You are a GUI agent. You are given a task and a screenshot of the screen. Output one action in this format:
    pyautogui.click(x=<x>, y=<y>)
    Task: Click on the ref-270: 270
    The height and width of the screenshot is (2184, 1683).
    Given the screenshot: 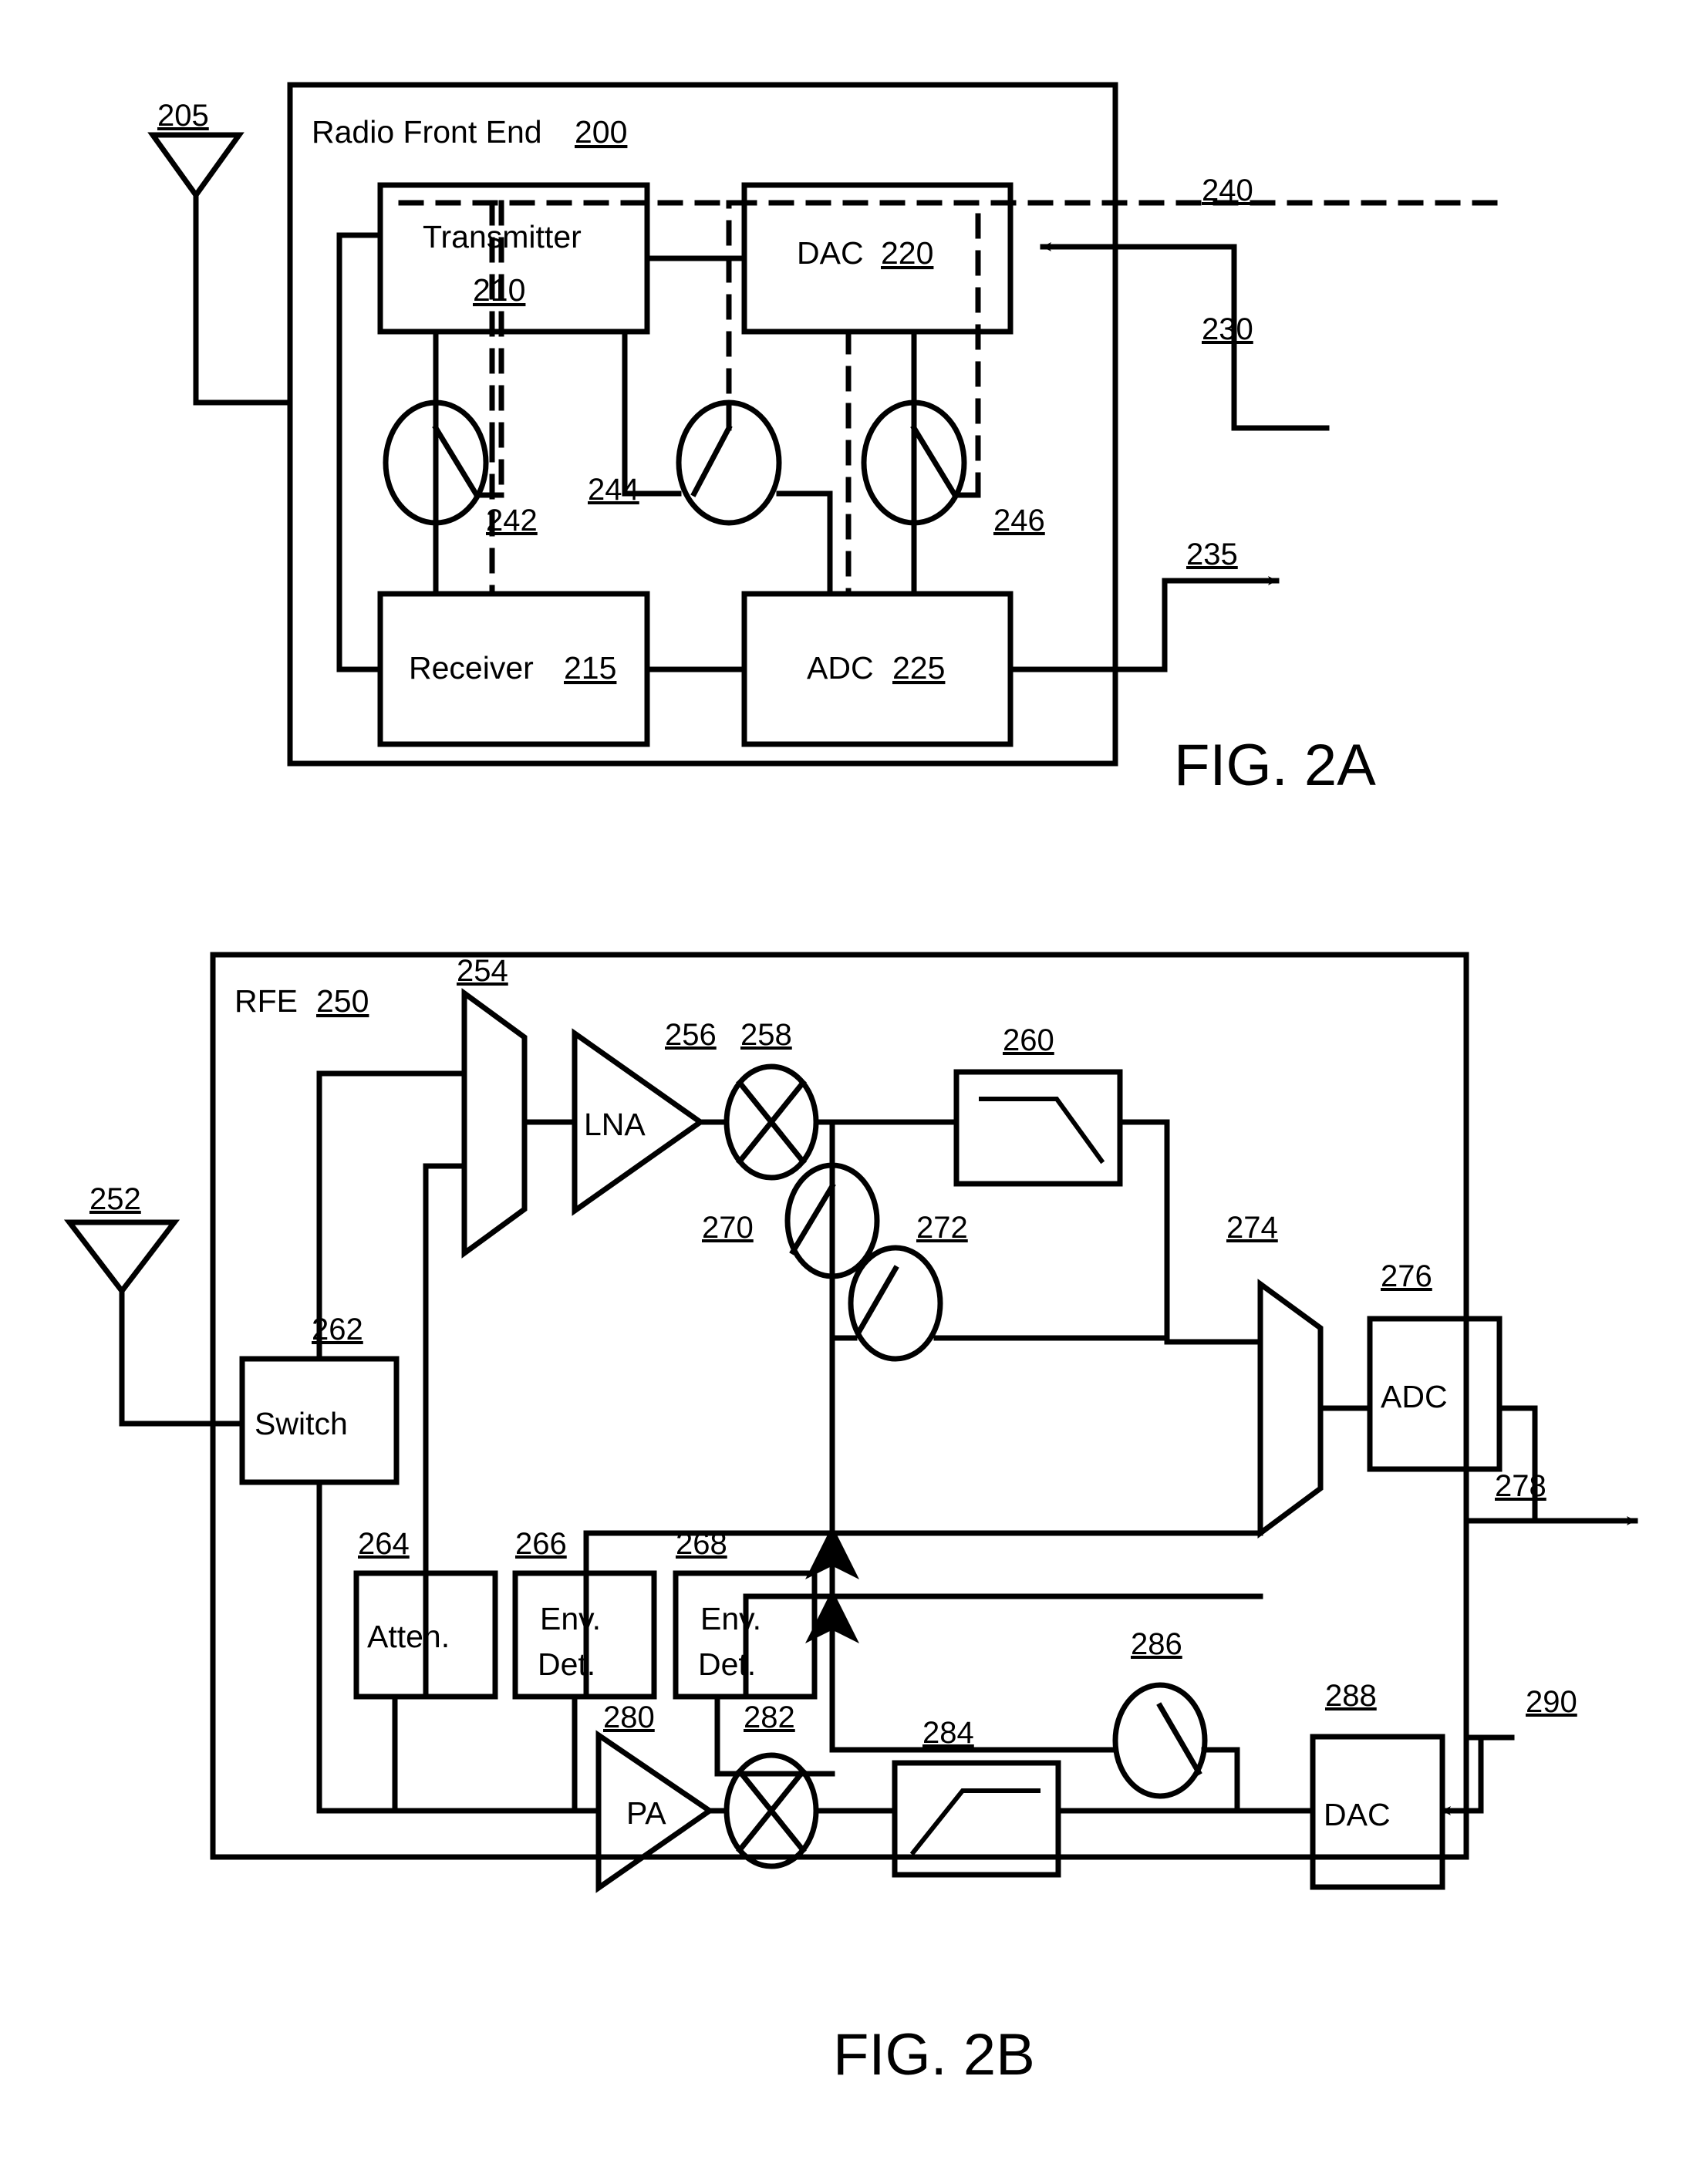 What is the action you would take?
    pyautogui.click(x=728, y=1228)
    